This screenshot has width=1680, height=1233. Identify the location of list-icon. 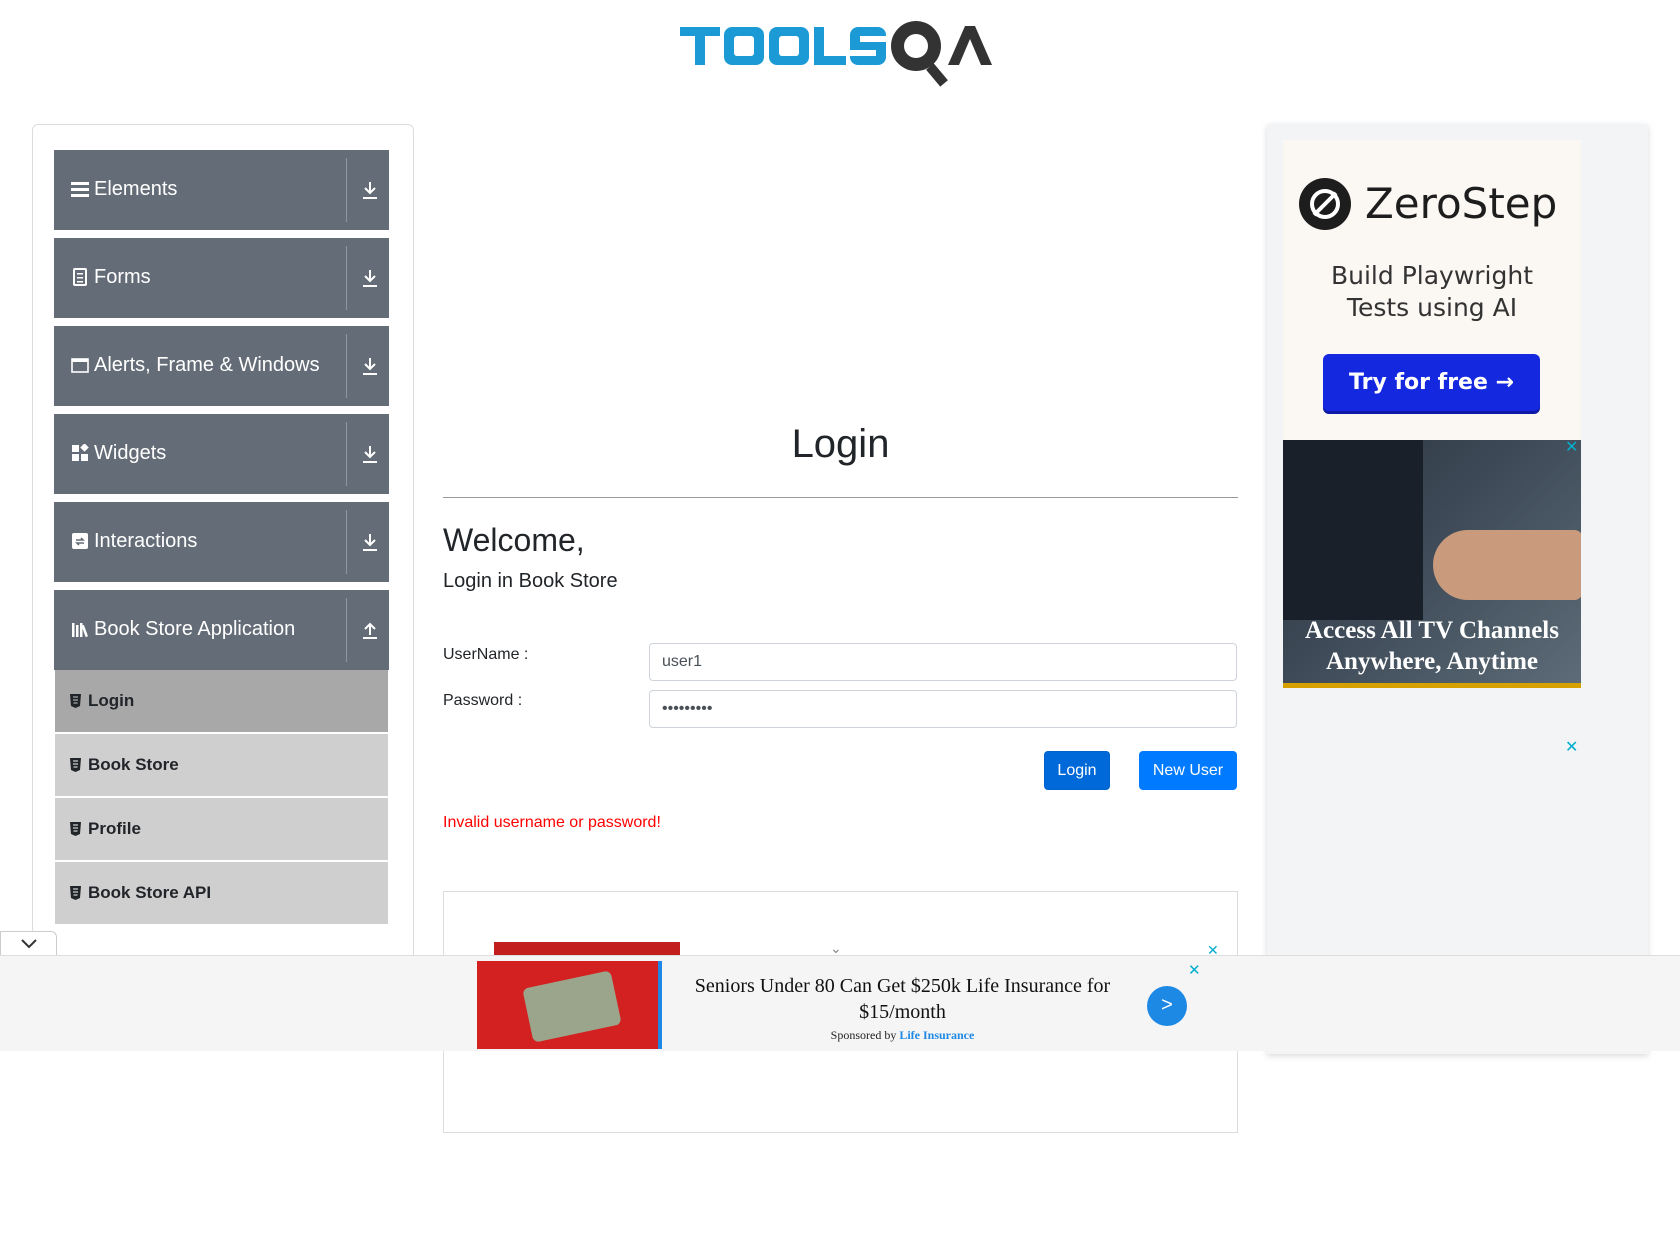
(80, 189).